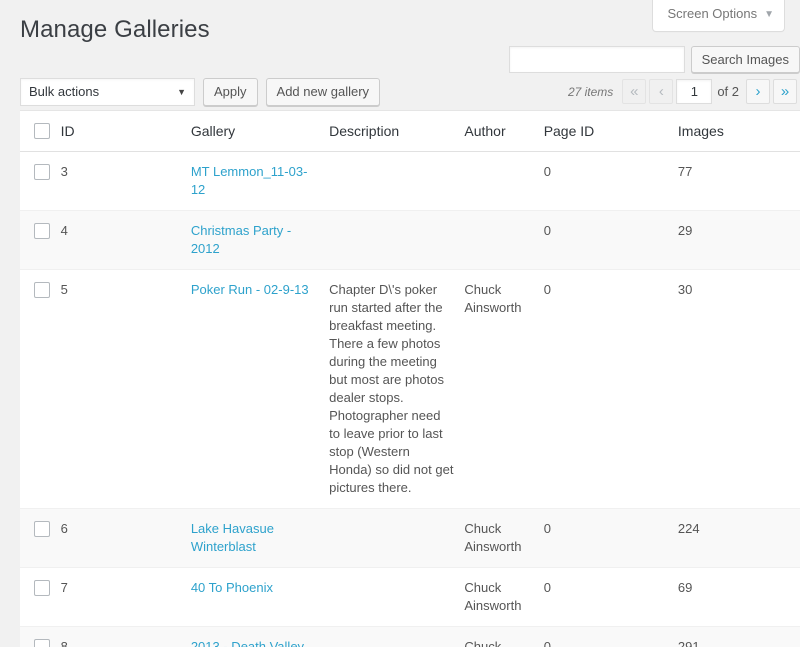 The width and height of the screenshot is (800, 647). Describe the element at coordinates (125, 538) in the screenshot. I see `cell-id: 6` at that location.